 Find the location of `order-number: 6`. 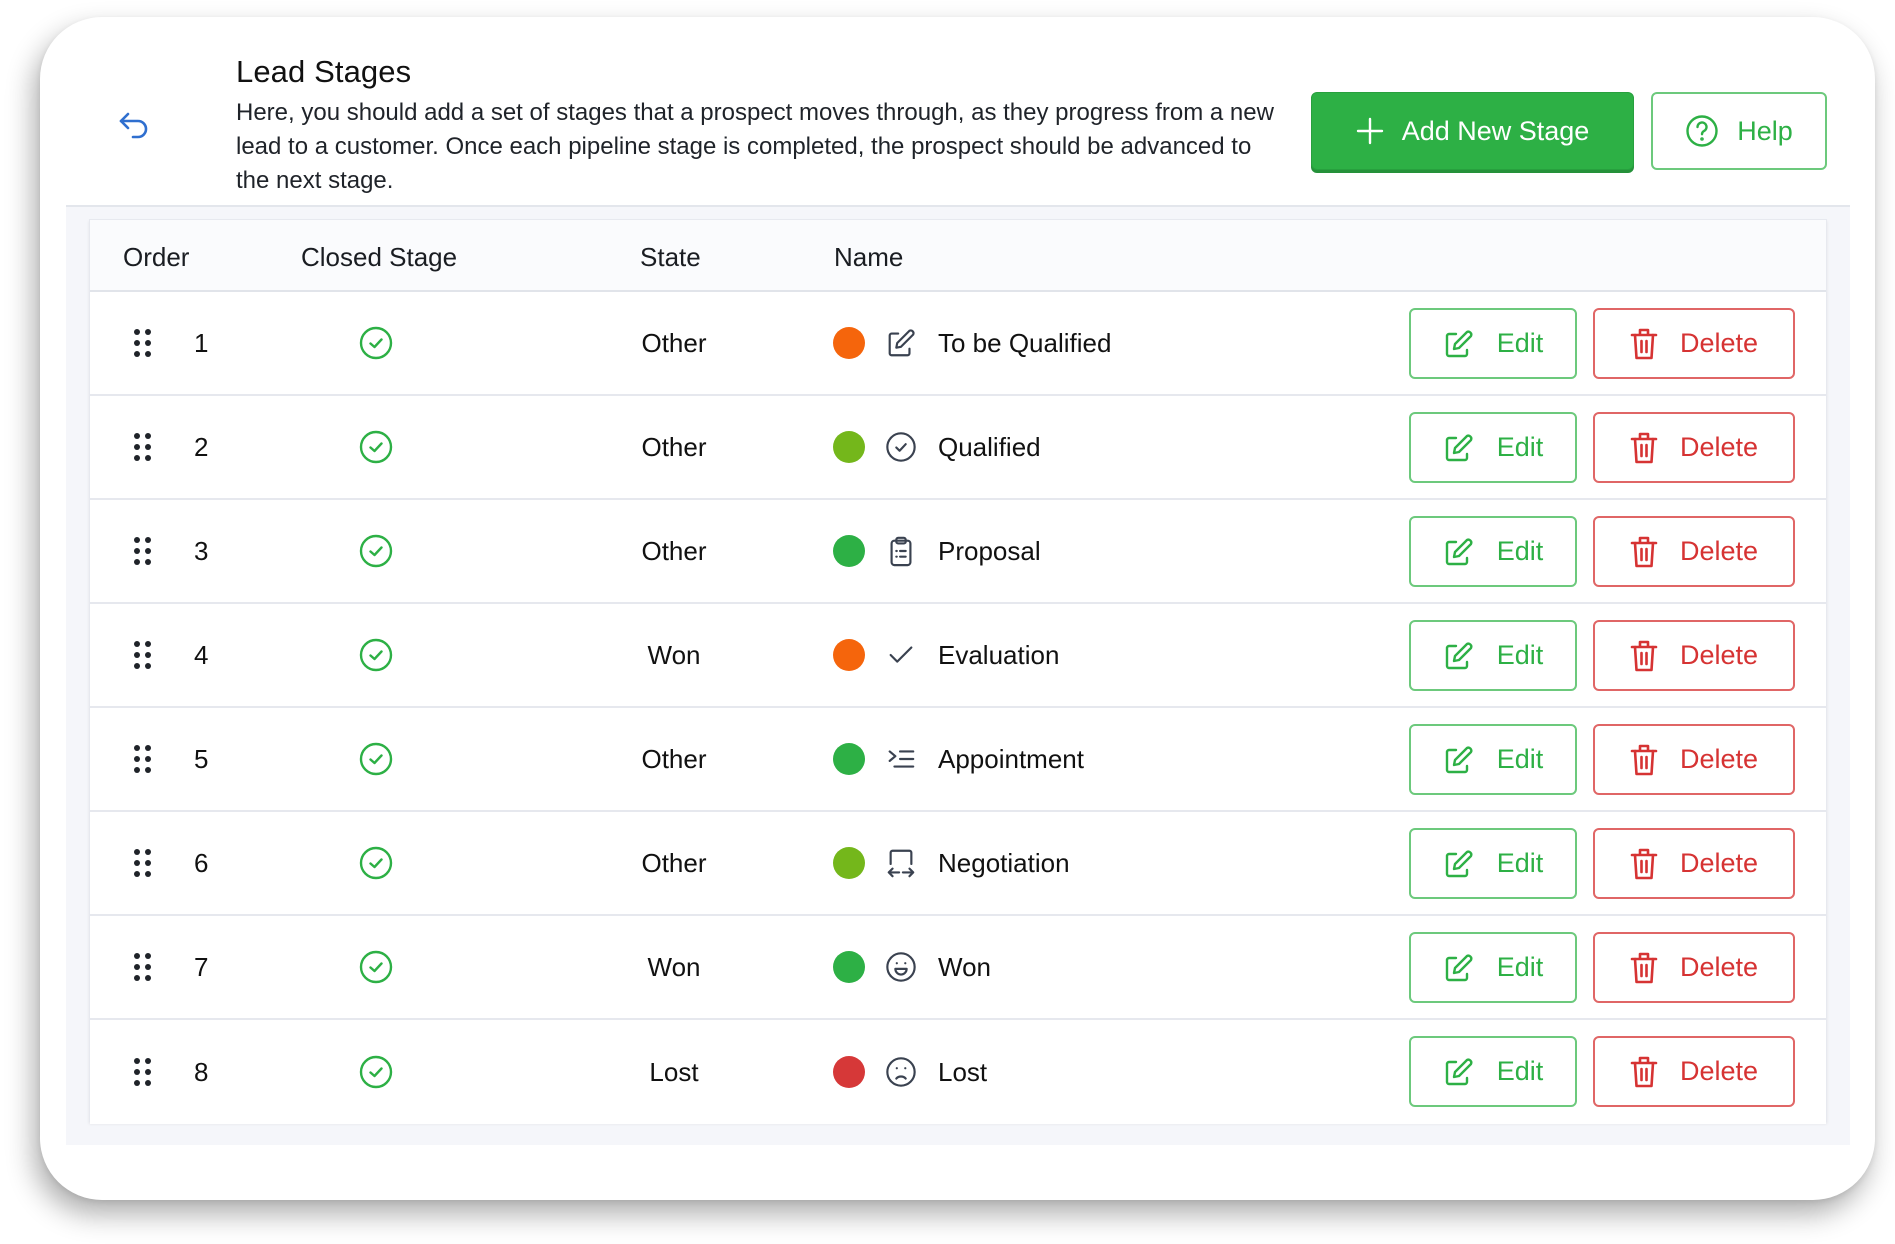

order-number: 6 is located at coordinates (201, 862).